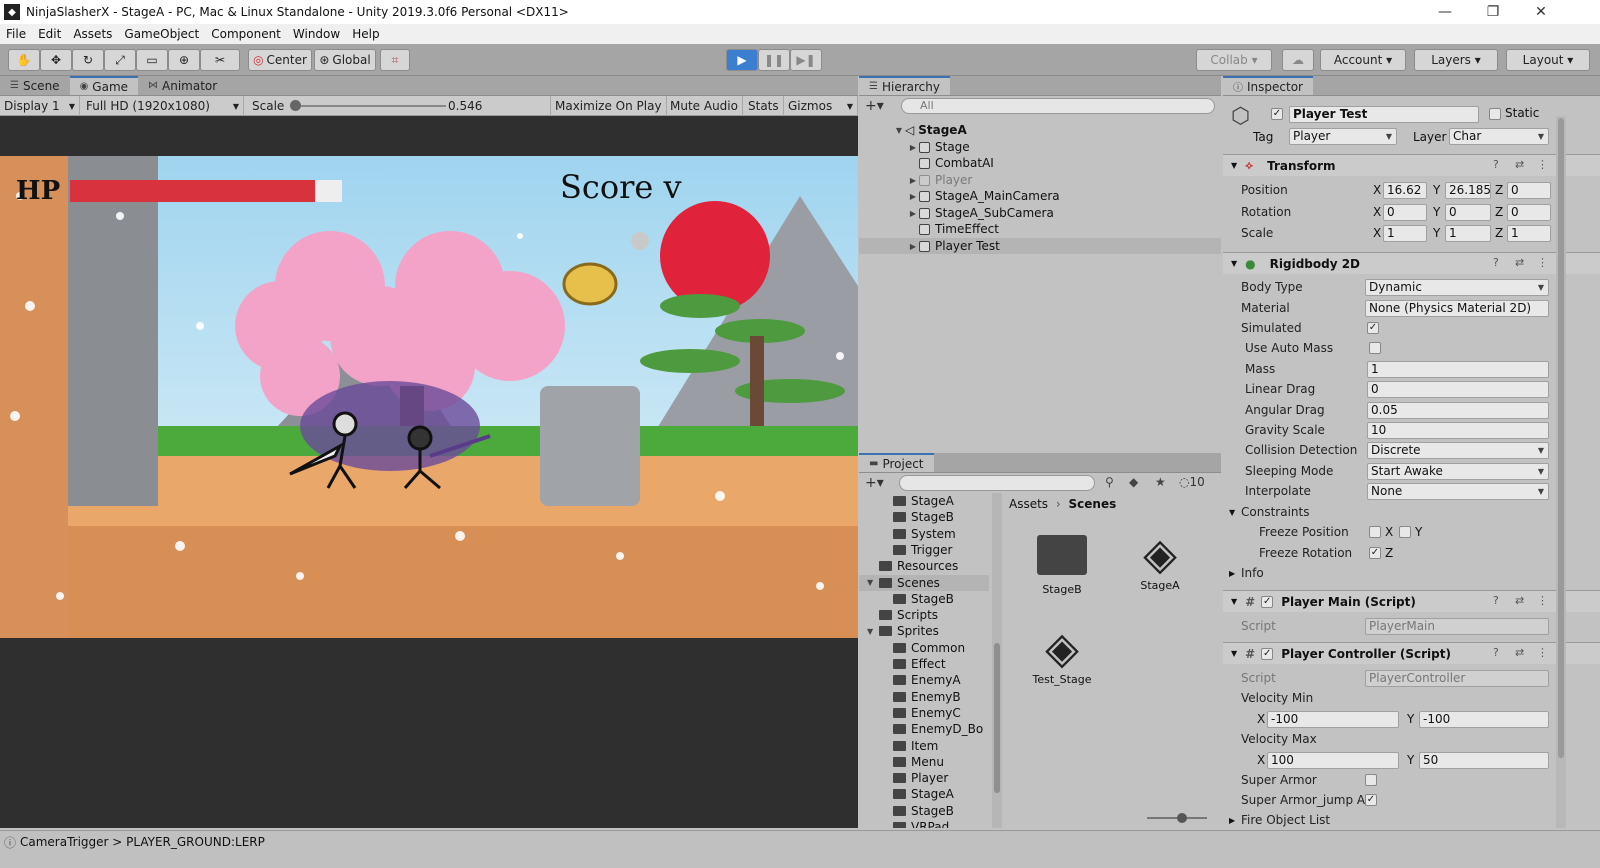 This screenshot has height=868, width=1600. What do you see at coordinates (1445, 12) in the screenshot?
I see `minimize-button: —` at bounding box center [1445, 12].